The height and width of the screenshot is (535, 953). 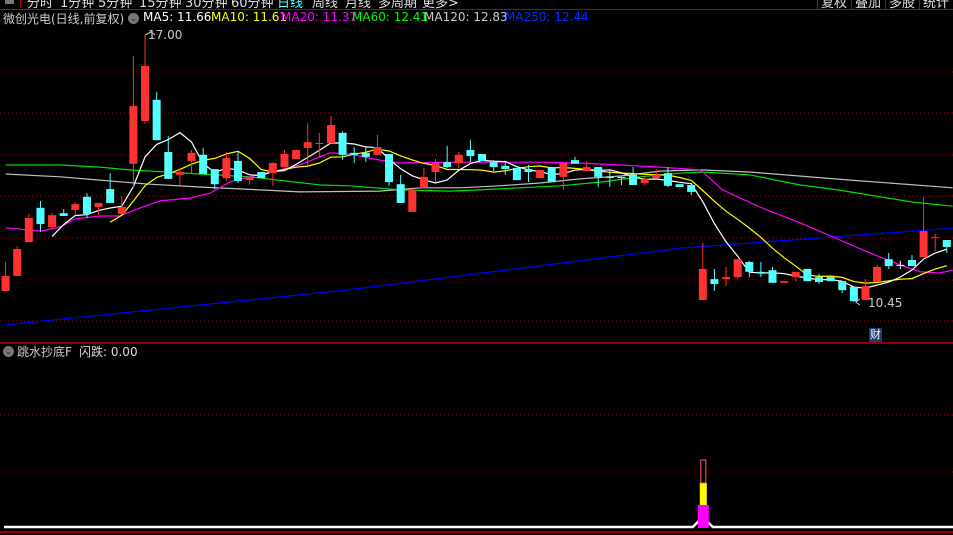 I want to click on ma120-line, so click(x=479, y=181).